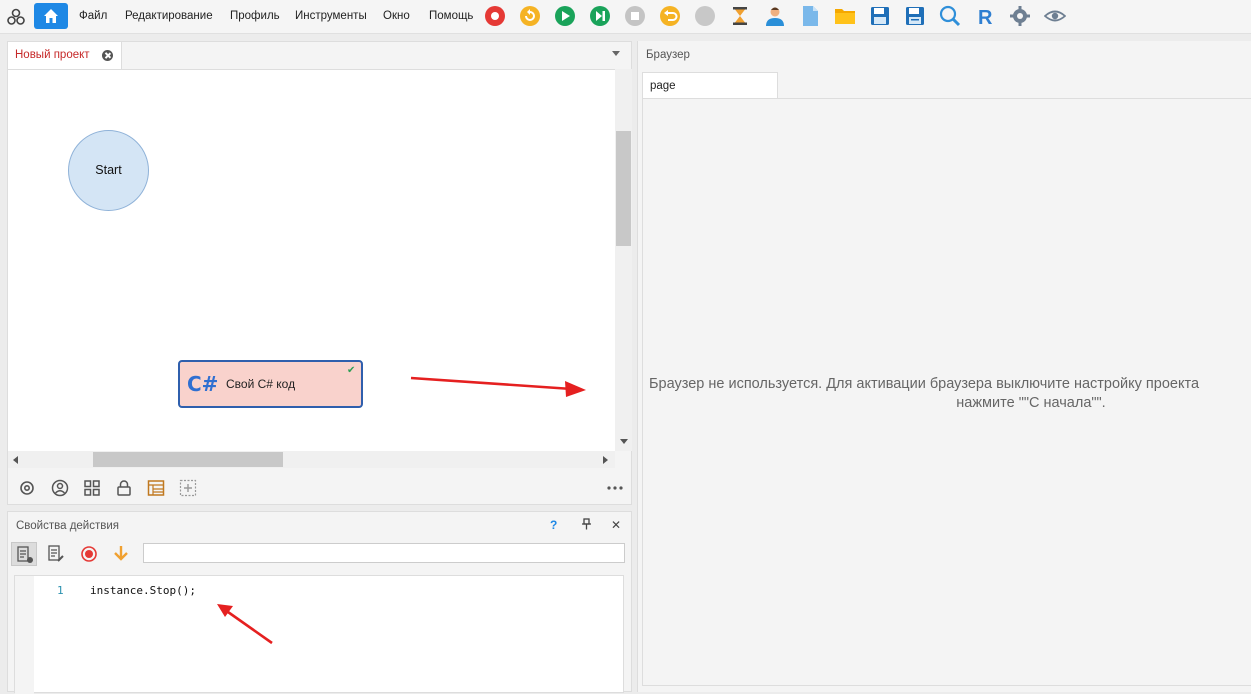 The image size is (1251, 694). Describe the element at coordinates (188, 459) in the screenshot. I see `horizontal-scroll-thumb` at that location.